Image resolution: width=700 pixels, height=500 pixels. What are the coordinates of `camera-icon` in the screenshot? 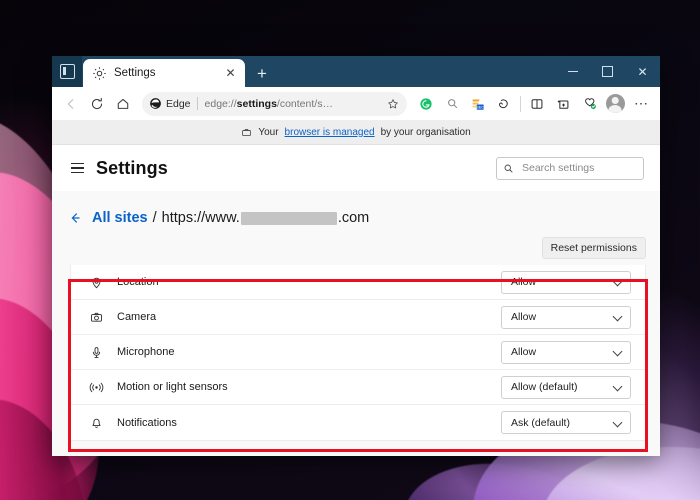 It's located at (96, 317).